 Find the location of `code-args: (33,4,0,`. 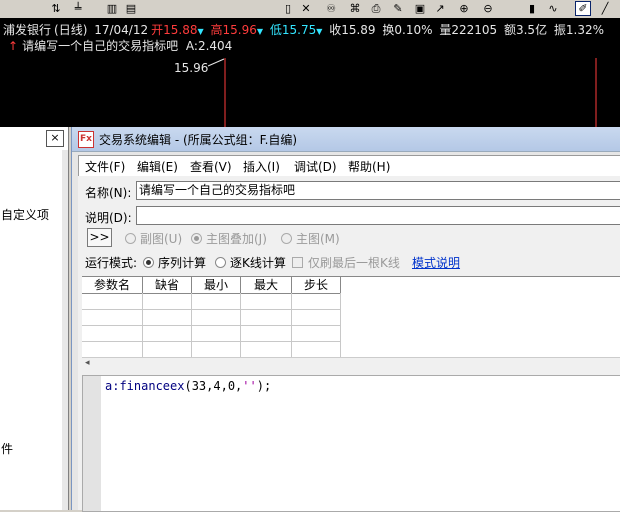

code-args: (33,4,0, is located at coordinates (213, 386).